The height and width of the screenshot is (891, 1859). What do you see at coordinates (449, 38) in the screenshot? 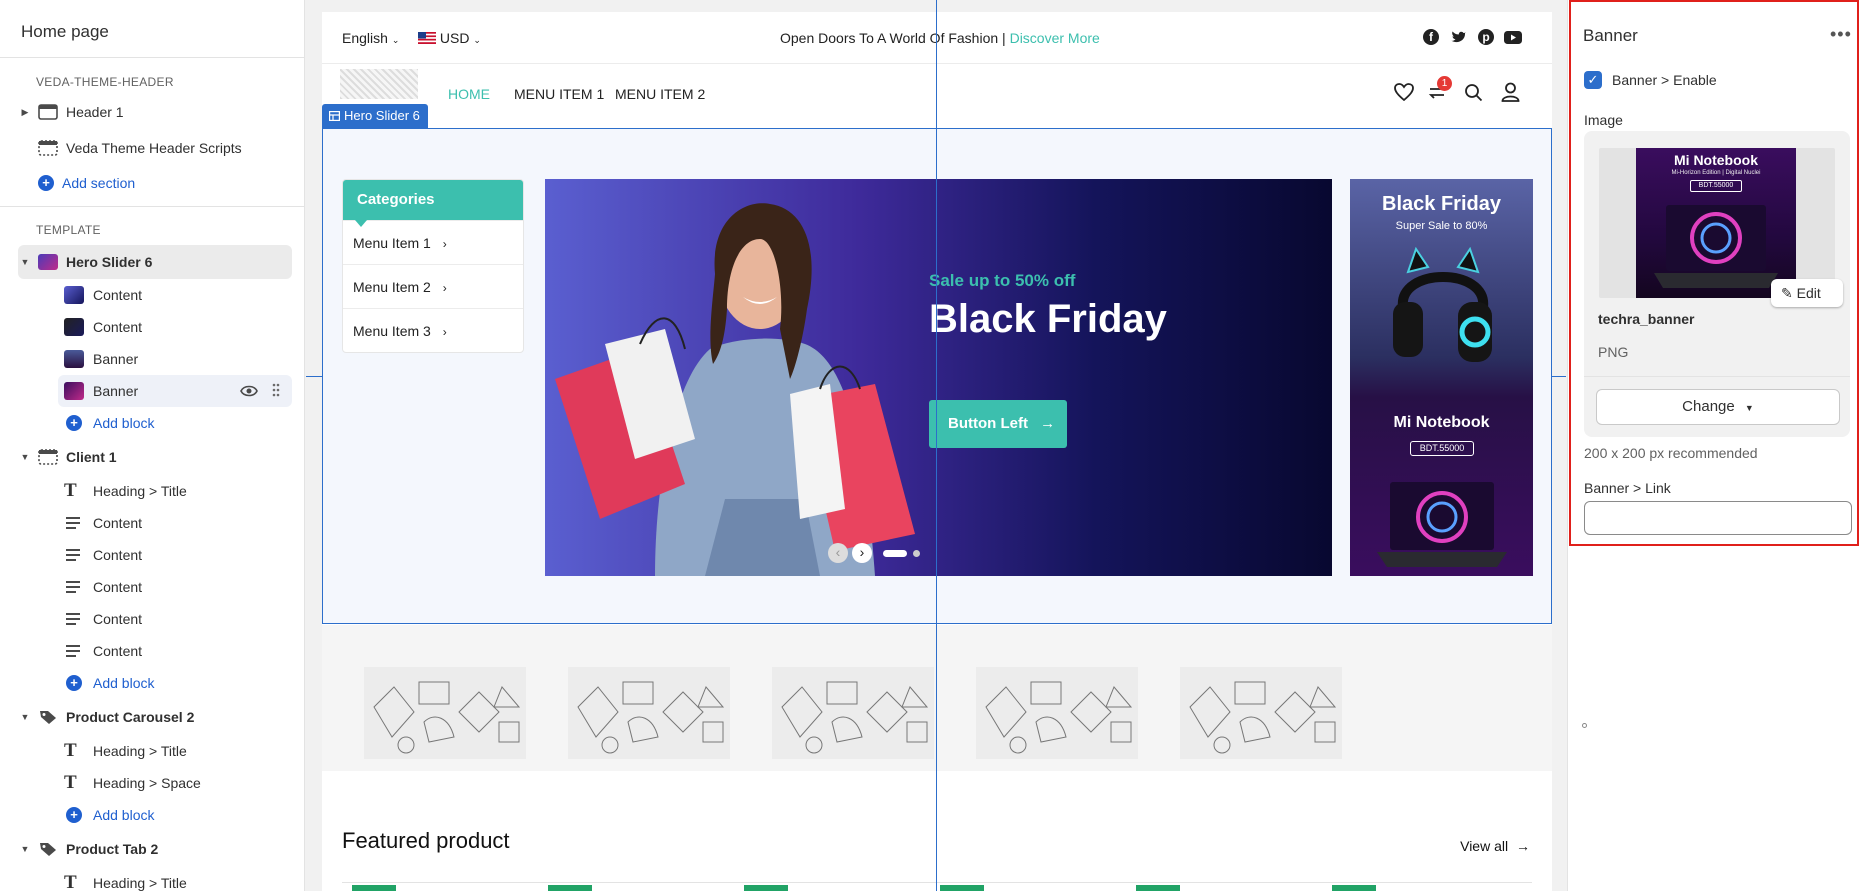
I see `currency-selector: USD ⌄` at bounding box center [449, 38].